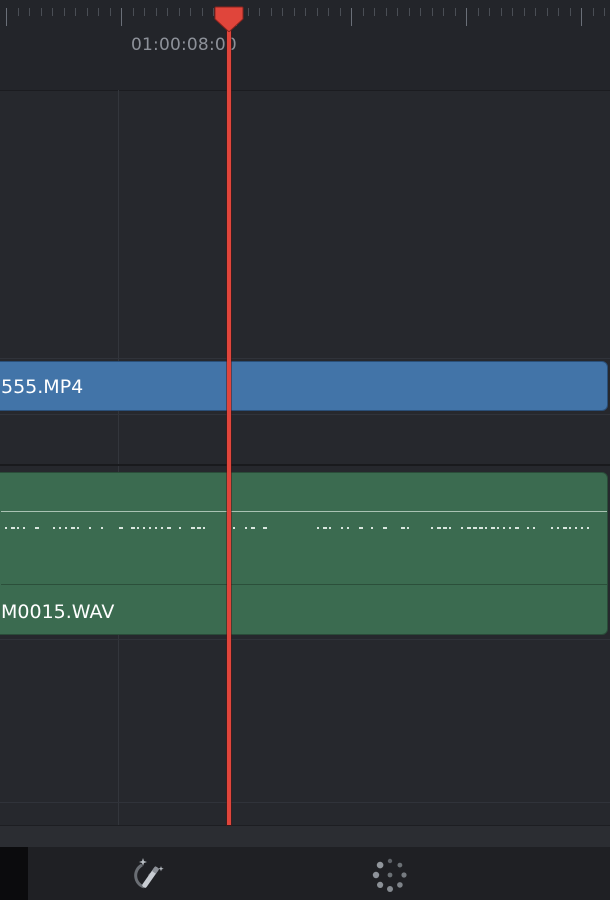  Describe the element at coordinates (305, 465) in the screenshot. I see `video-audio-divider` at that location.